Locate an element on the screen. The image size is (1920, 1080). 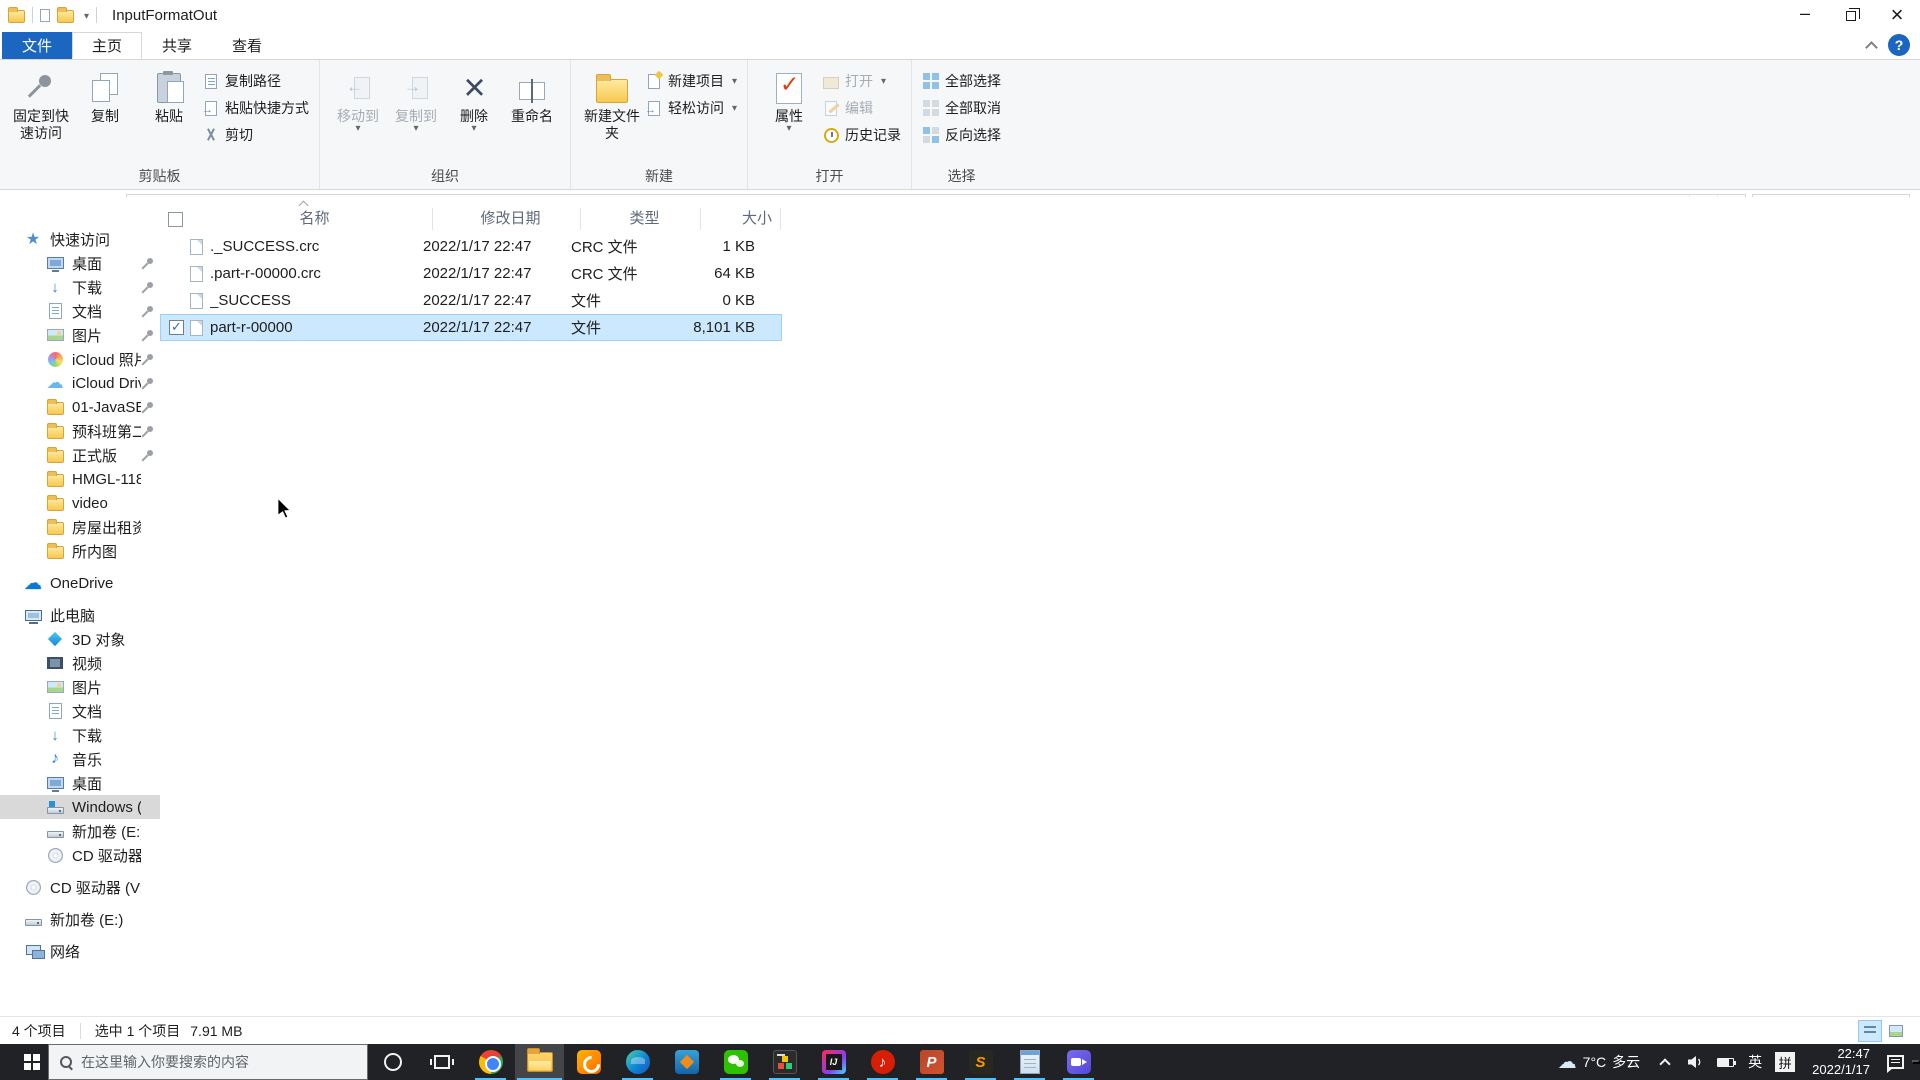
start-button is located at coordinates (24, 1062).